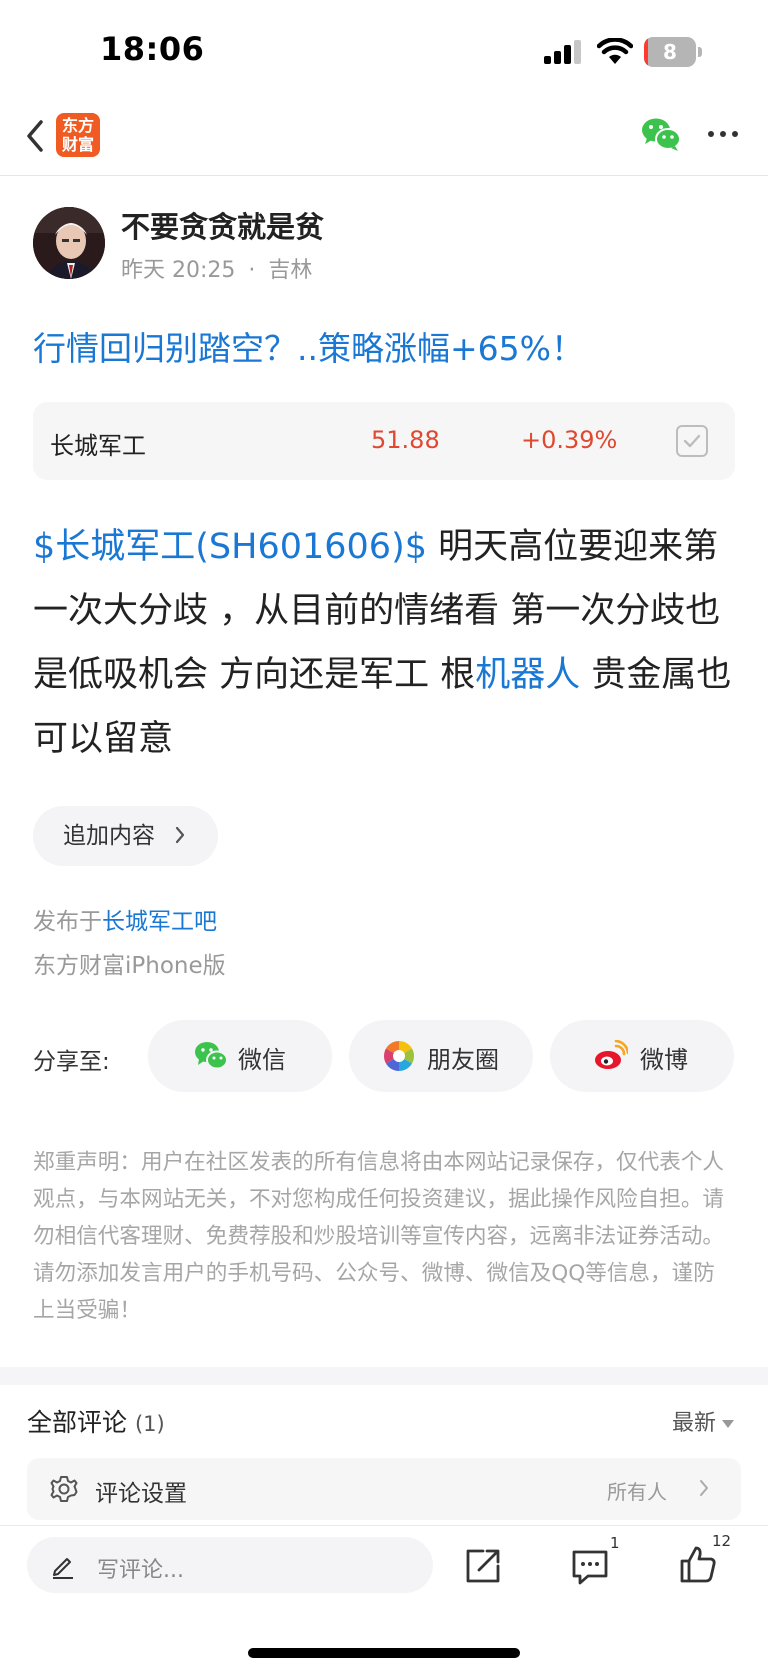 This screenshot has width=768, height=1665. Describe the element at coordinates (569, 440) in the screenshot. I see `stock-change: +0.39%` at that location.